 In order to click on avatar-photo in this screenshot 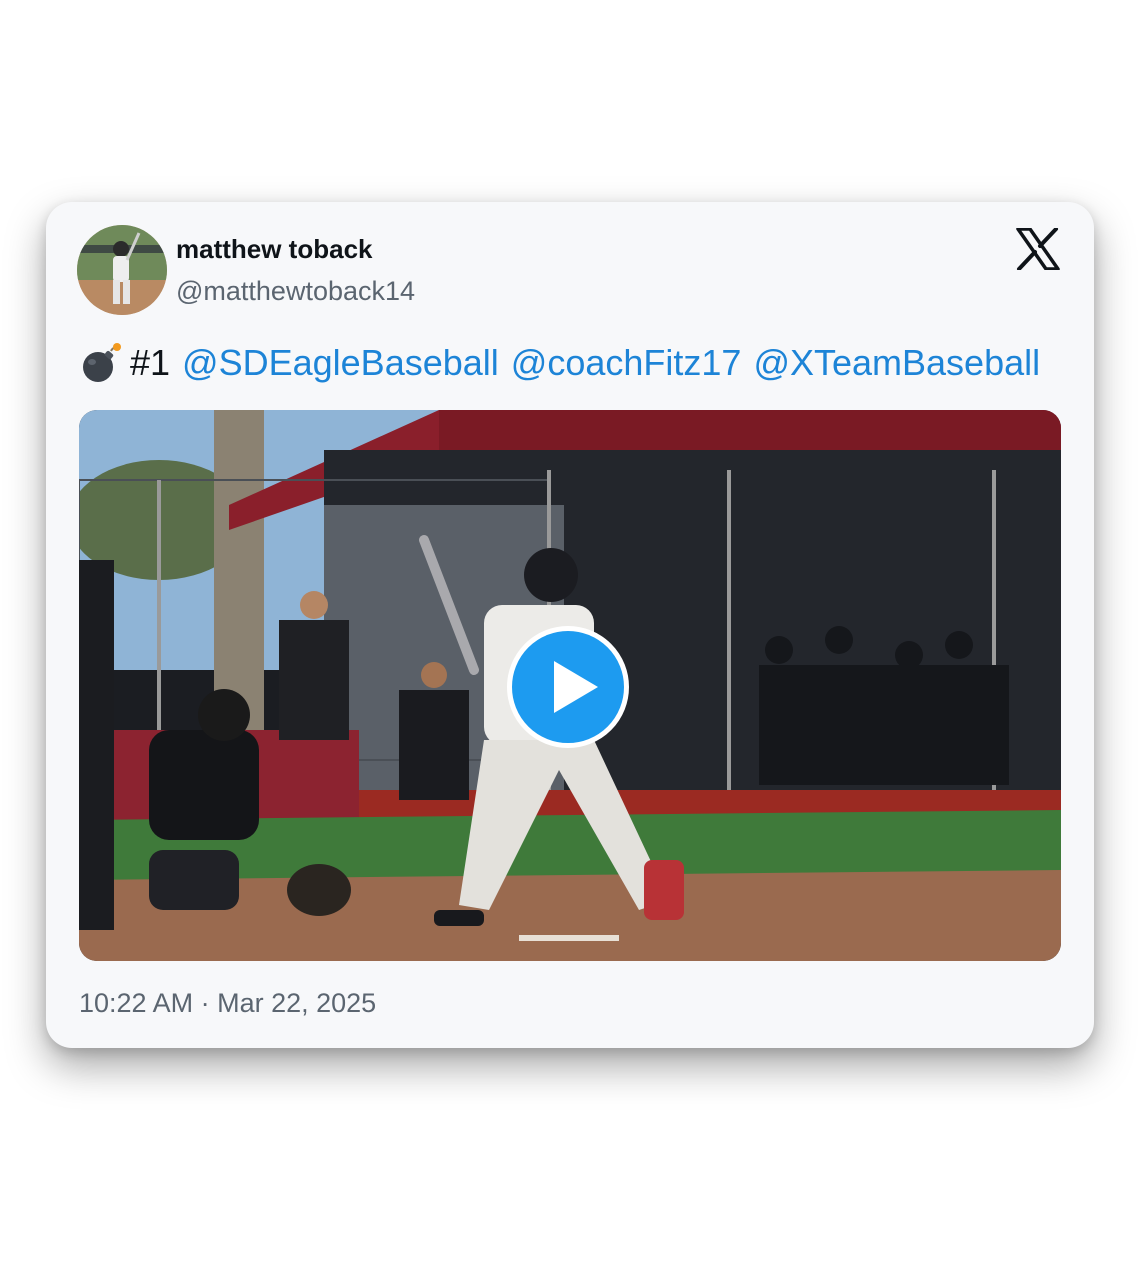, I will do `click(122, 270)`.